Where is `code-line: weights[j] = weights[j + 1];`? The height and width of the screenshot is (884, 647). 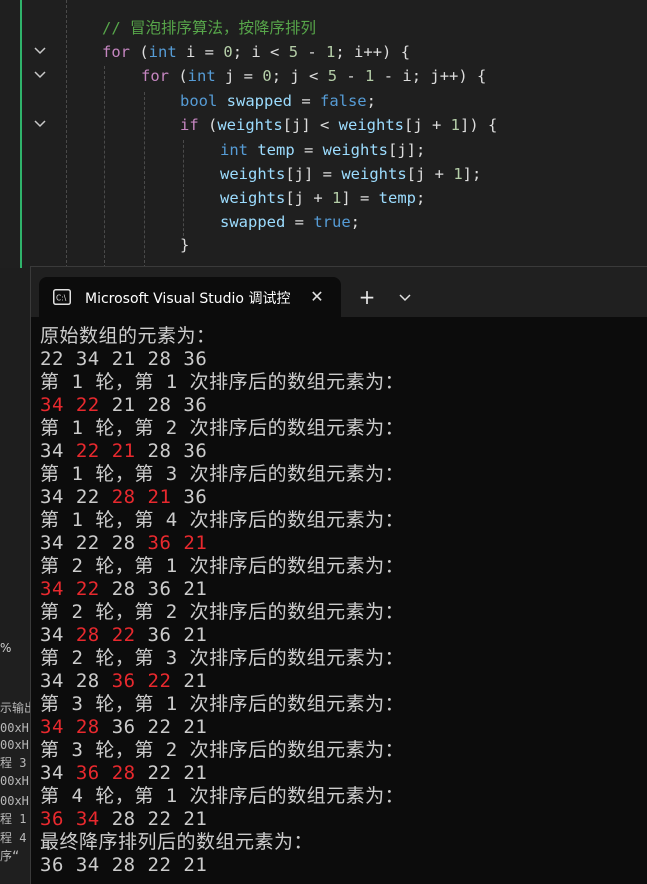
code-line: weights[j] = weights[j + 1]; is located at coordinates (350, 174).